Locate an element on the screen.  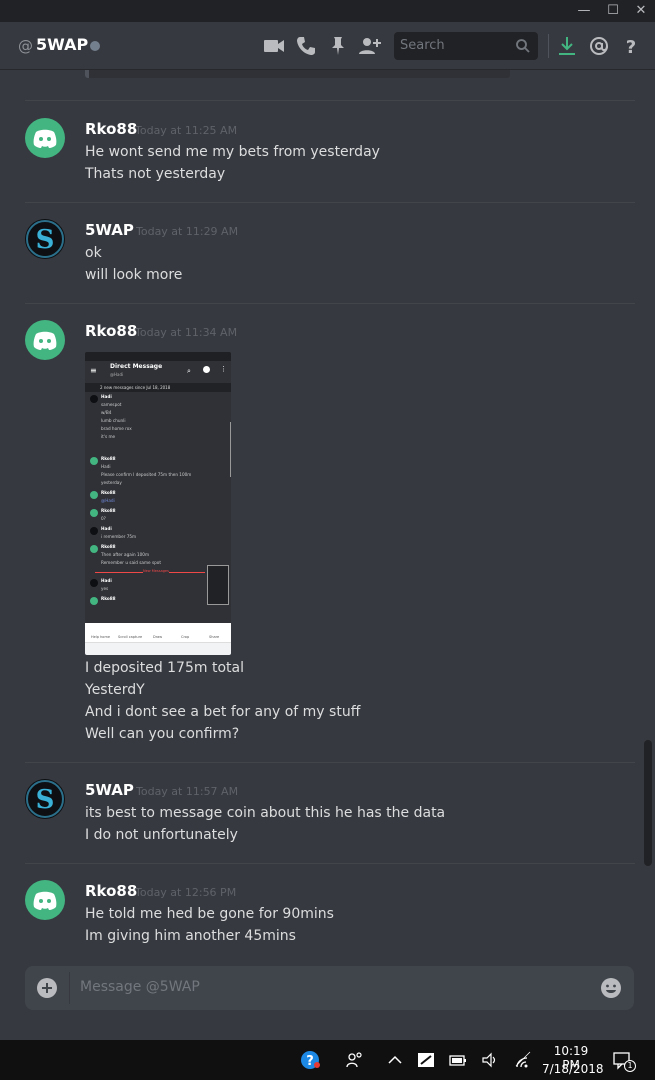
search-icon is located at coordinates (523, 46).